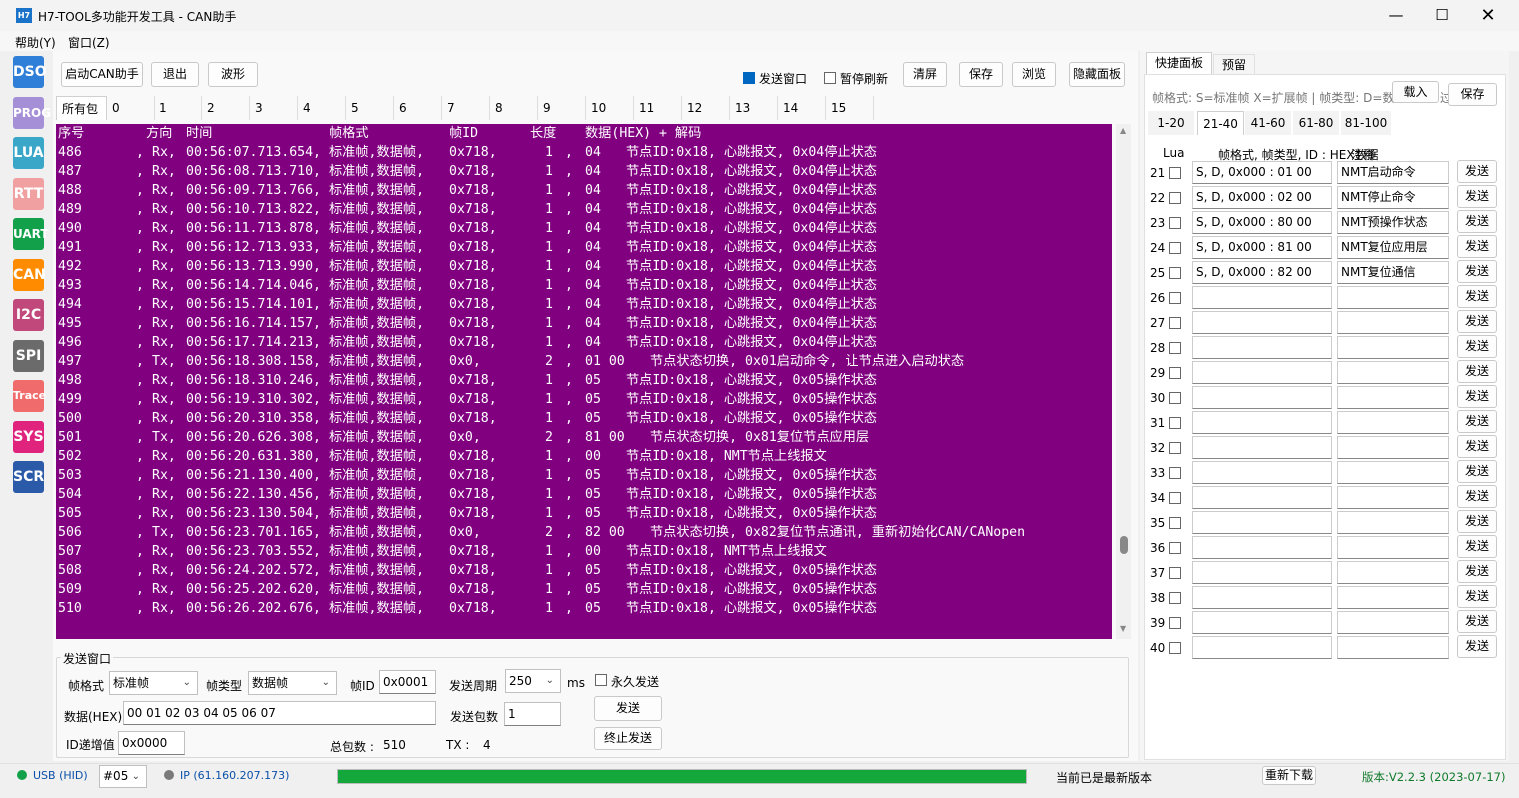  I want to click on filter-tab-7: 6, so click(418, 108).